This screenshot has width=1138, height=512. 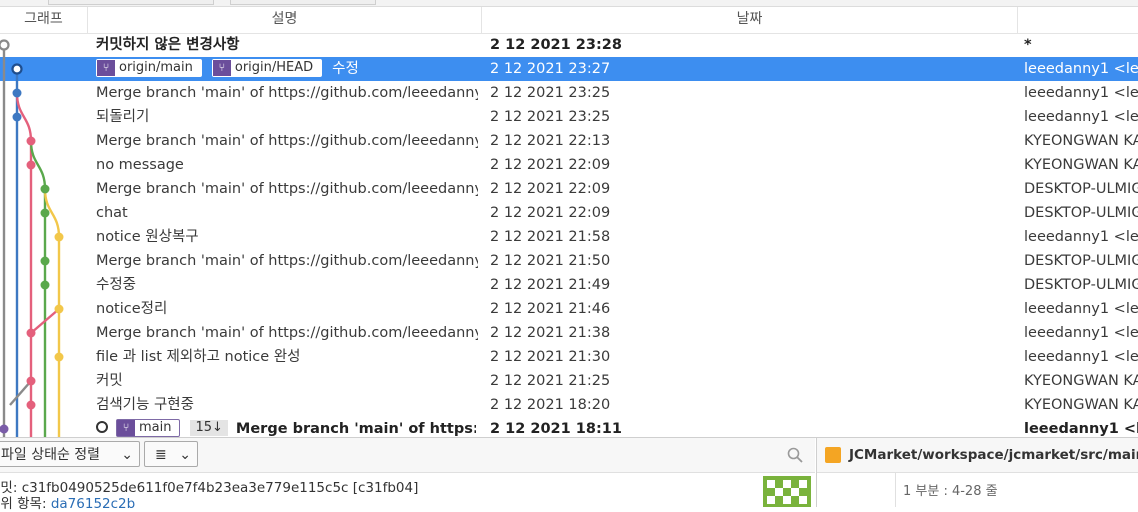 I want to click on commit-row: 커밋하지 않은 변경사항 2 12 2021 23:28 *, so click(x=569, y=45).